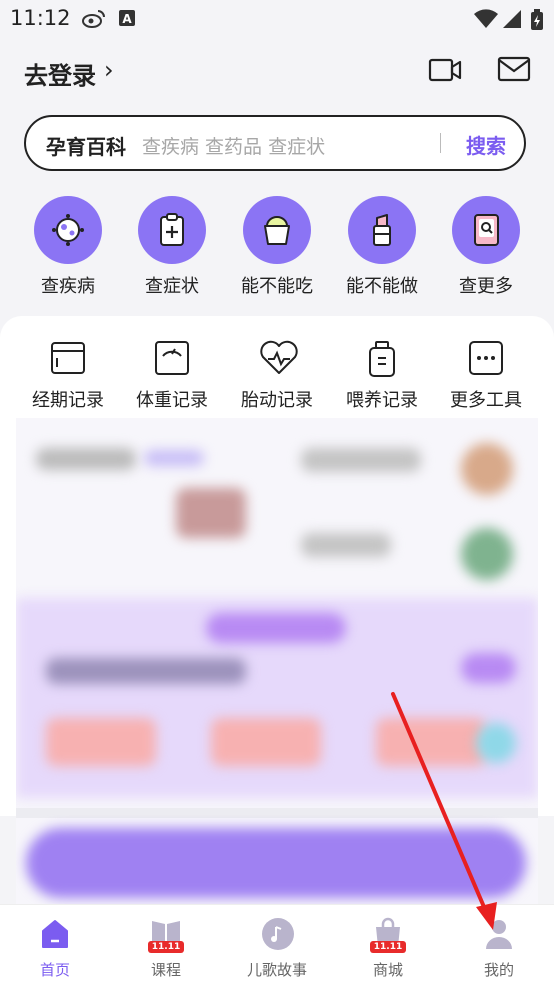 The image size is (554, 985). I want to click on top-header: 去登录 ›, so click(277, 73).